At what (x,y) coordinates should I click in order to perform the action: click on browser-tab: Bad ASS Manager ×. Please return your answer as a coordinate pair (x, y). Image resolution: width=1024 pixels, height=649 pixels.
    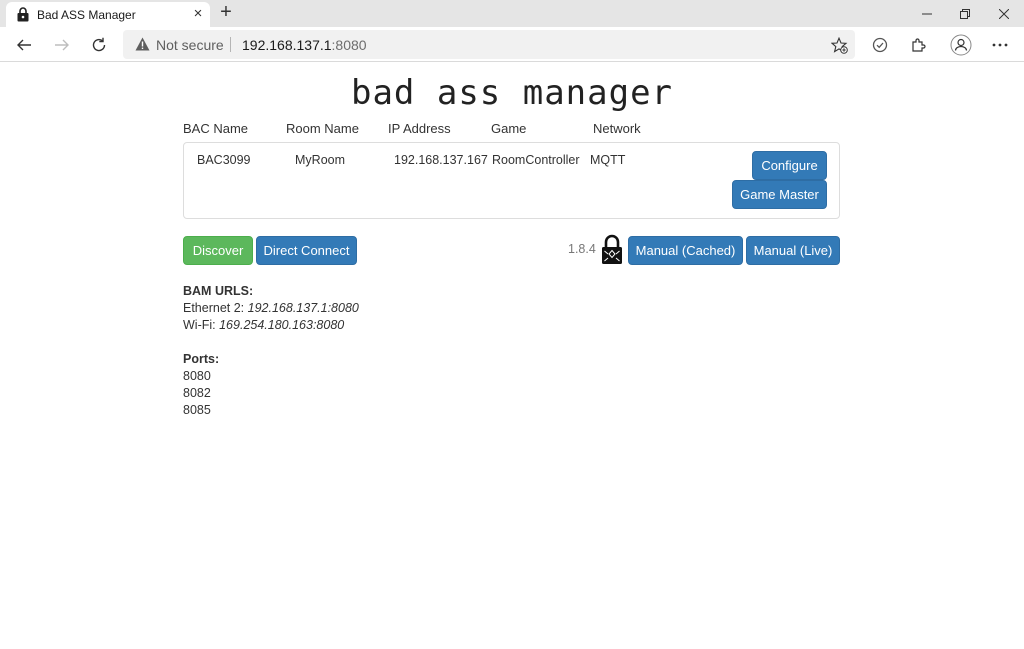
    Looking at the image, I should click on (108, 14).